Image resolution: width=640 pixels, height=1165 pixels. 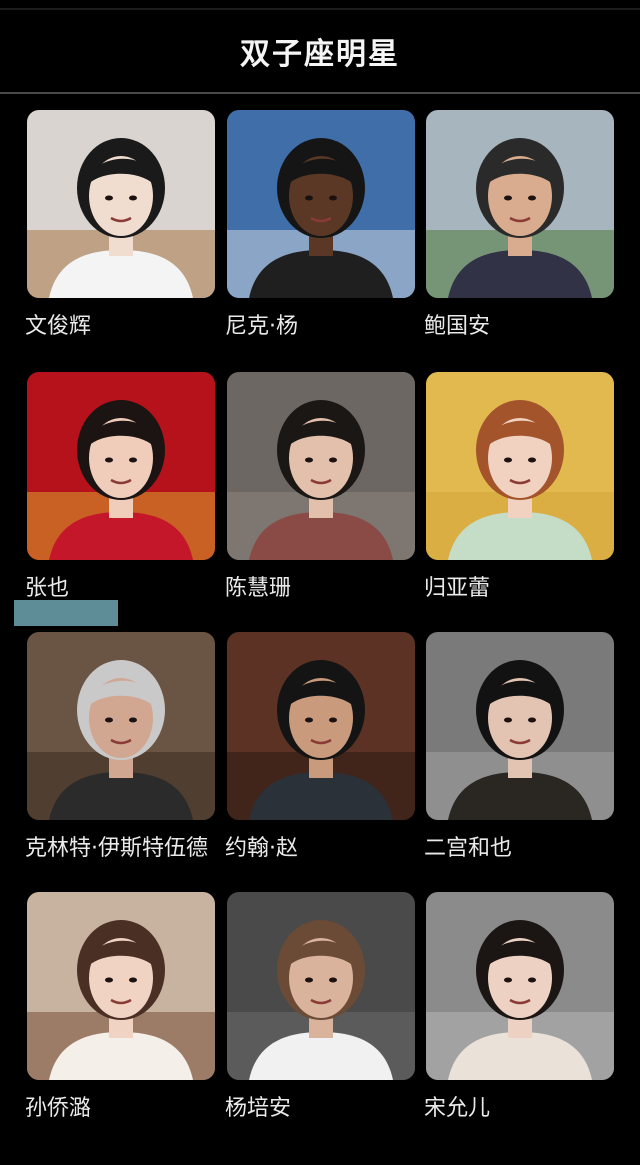 What do you see at coordinates (322, 1106) in the screenshot?
I see `celebrity-name: 杨培安` at bounding box center [322, 1106].